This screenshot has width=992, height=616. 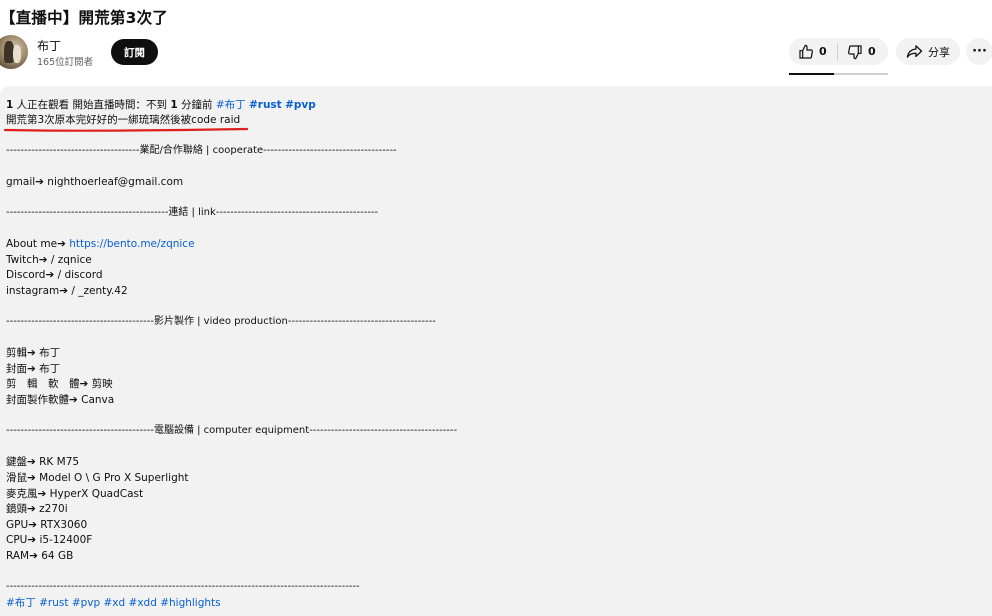 I want to click on like-ratio-bar, so click(x=838, y=74).